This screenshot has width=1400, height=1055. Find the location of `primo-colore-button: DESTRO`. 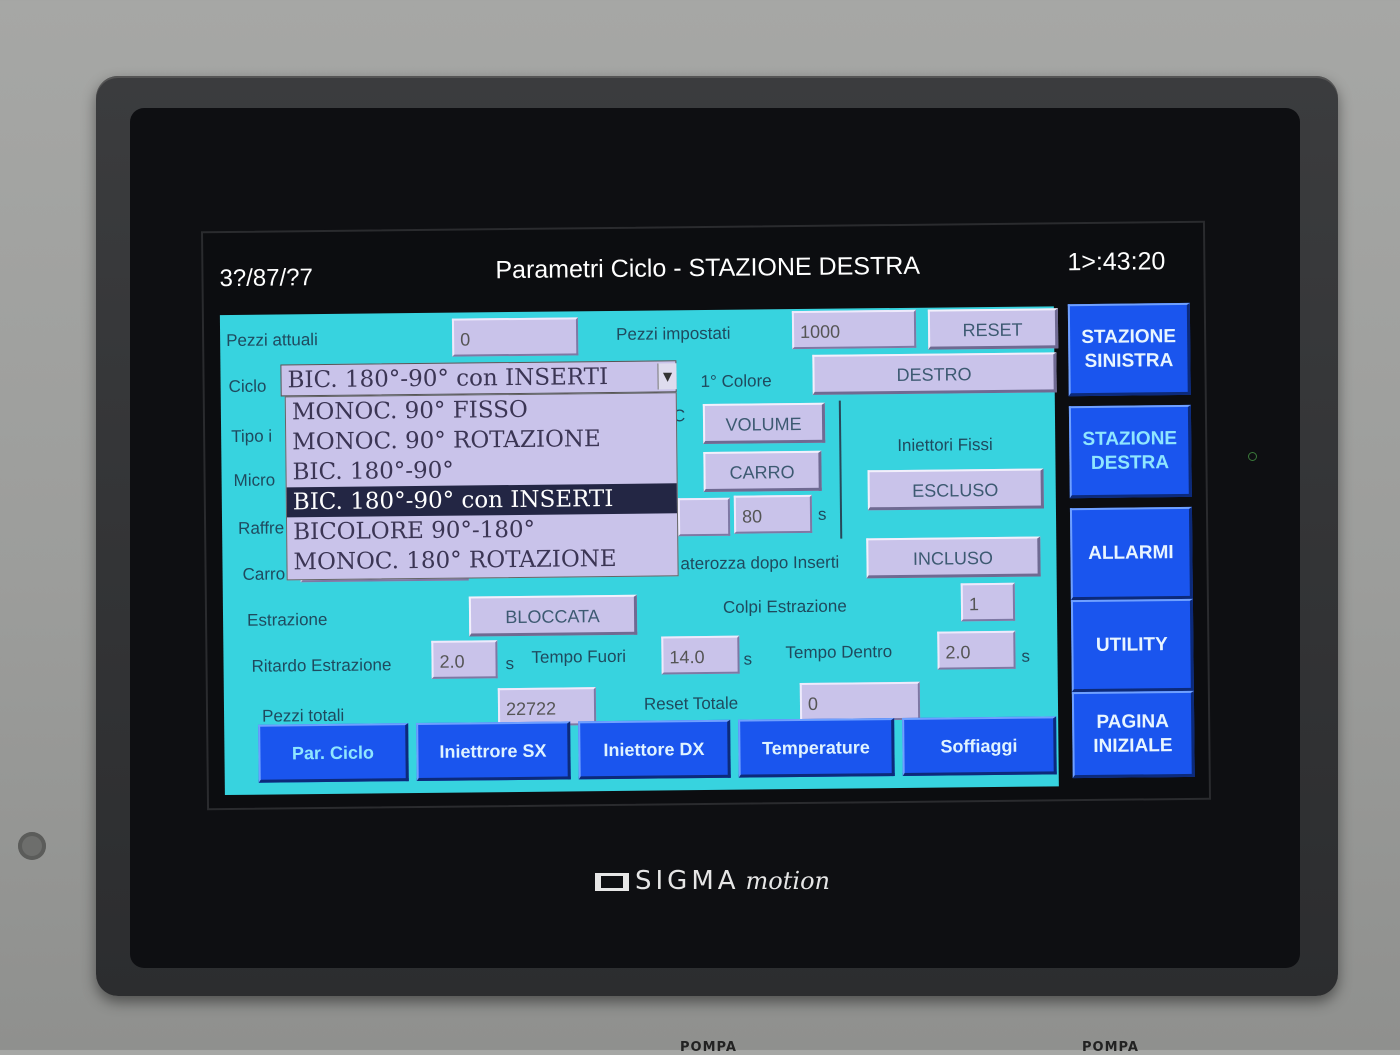

primo-colore-button: DESTRO is located at coordinates (934, 373).